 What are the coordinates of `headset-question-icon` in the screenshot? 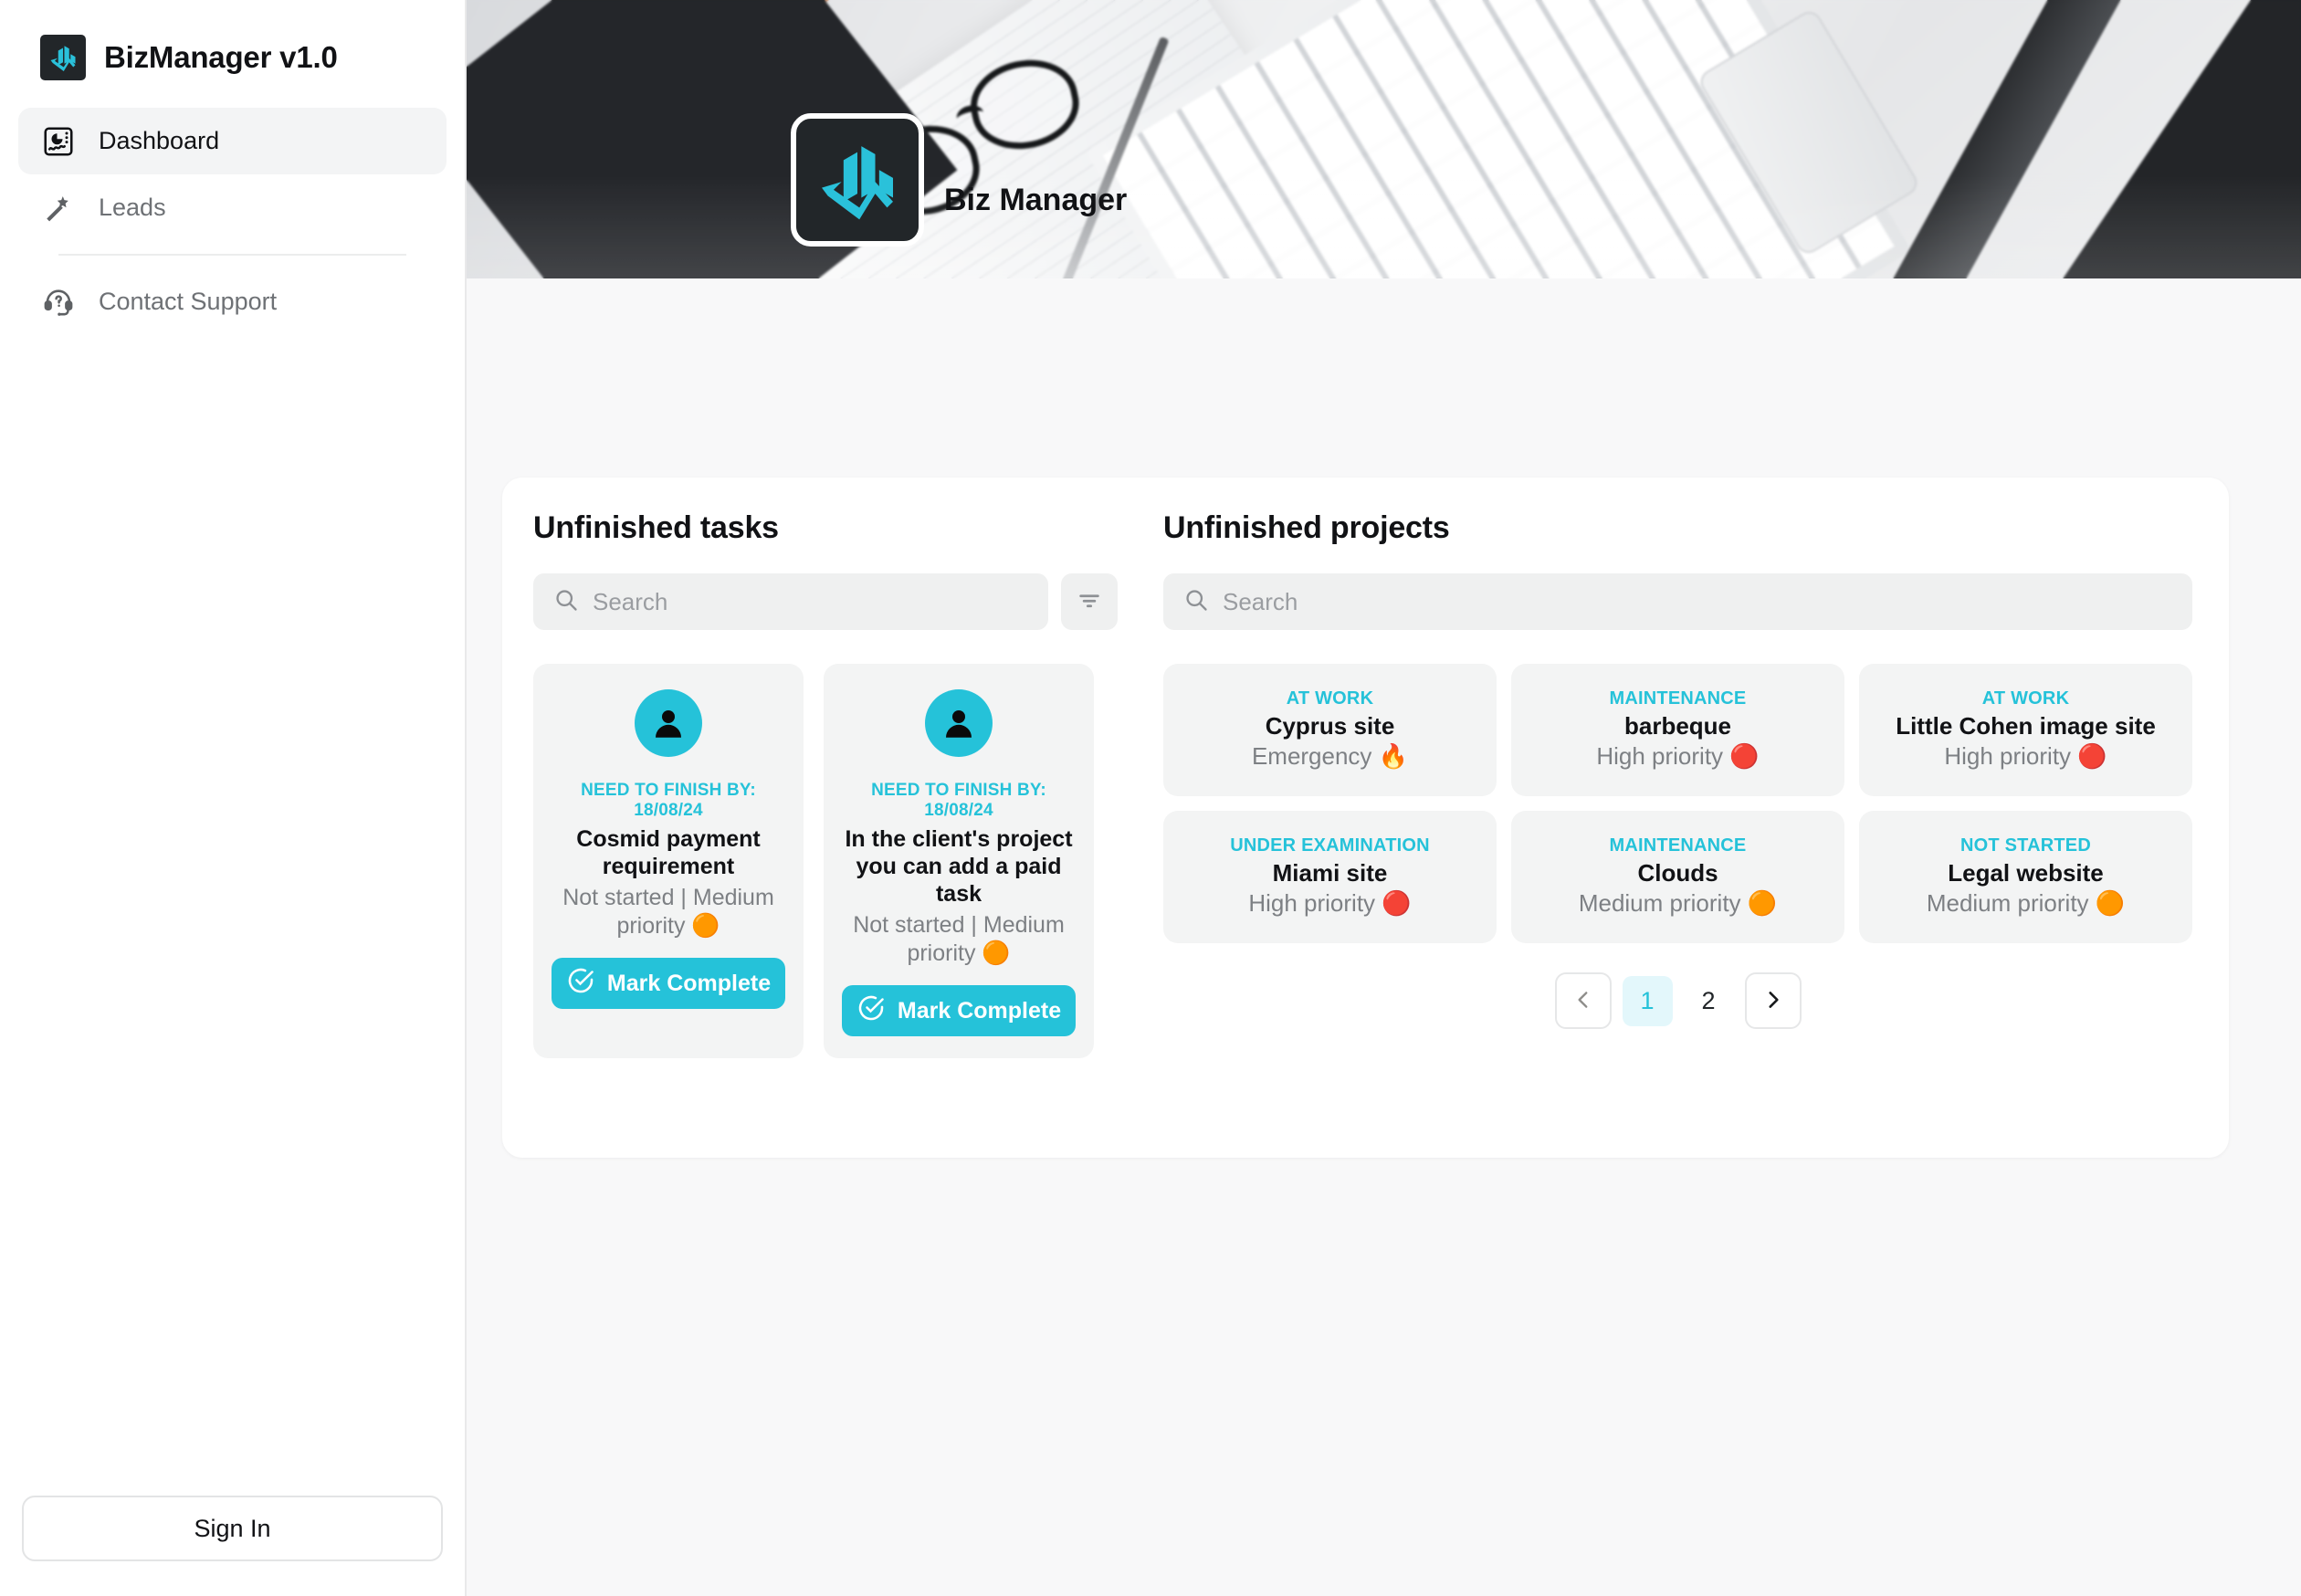 It's located at (58, 302).